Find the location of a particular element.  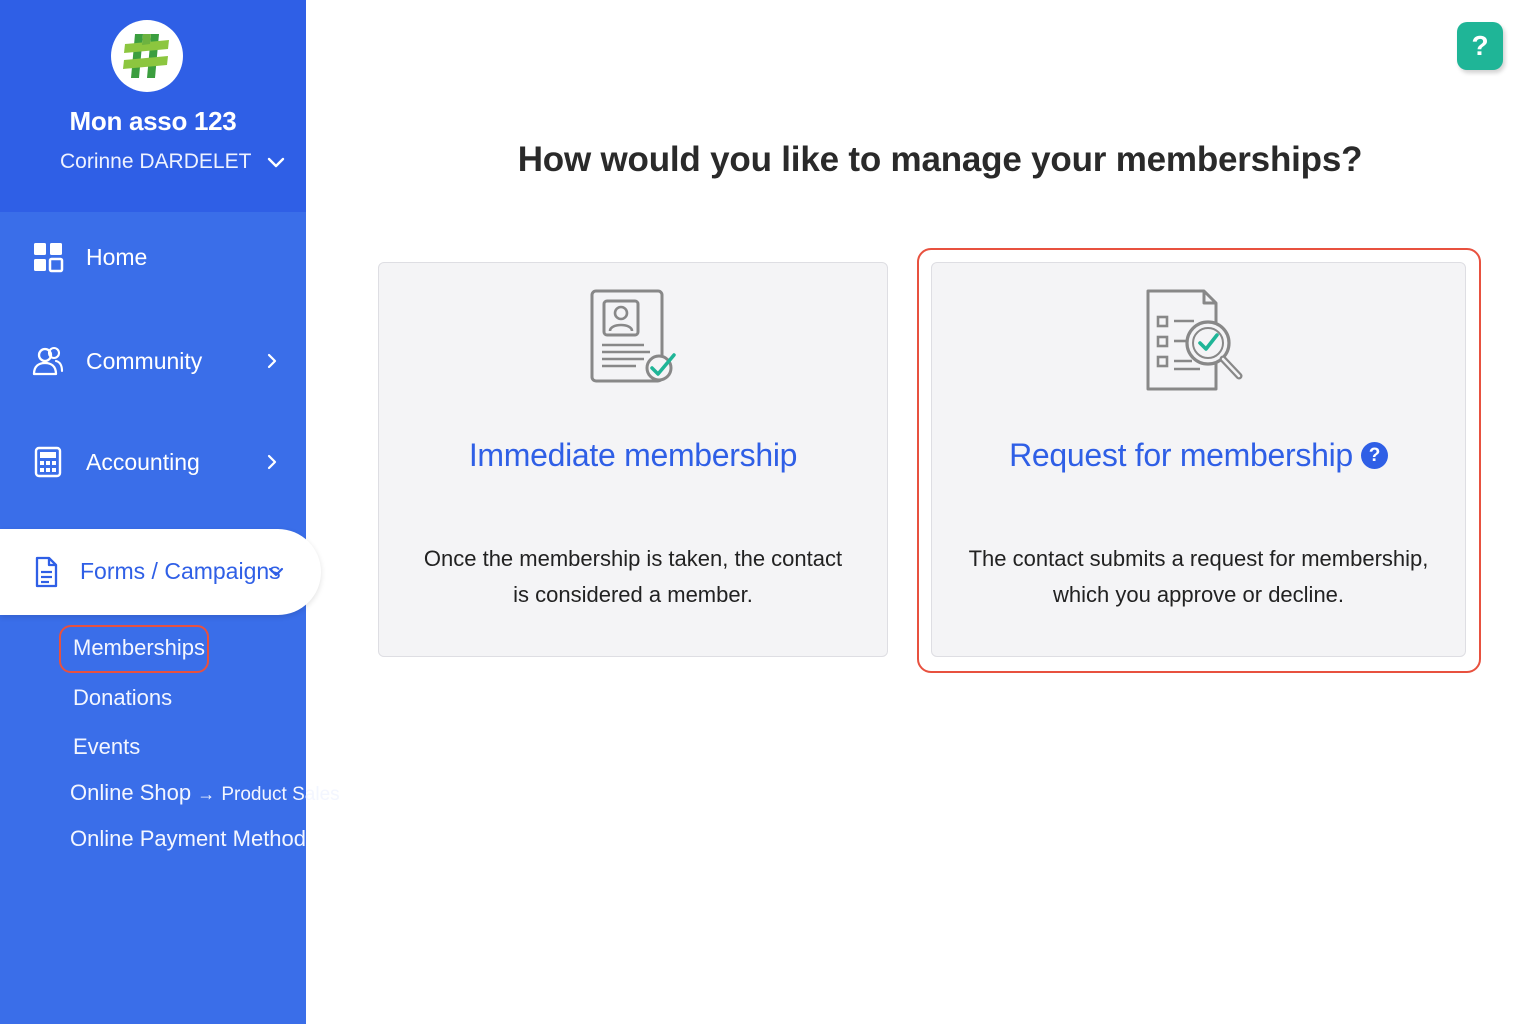

sidebar-header: Mon asso 123 Corinne DARDELET is located at coordinates (153, 106).